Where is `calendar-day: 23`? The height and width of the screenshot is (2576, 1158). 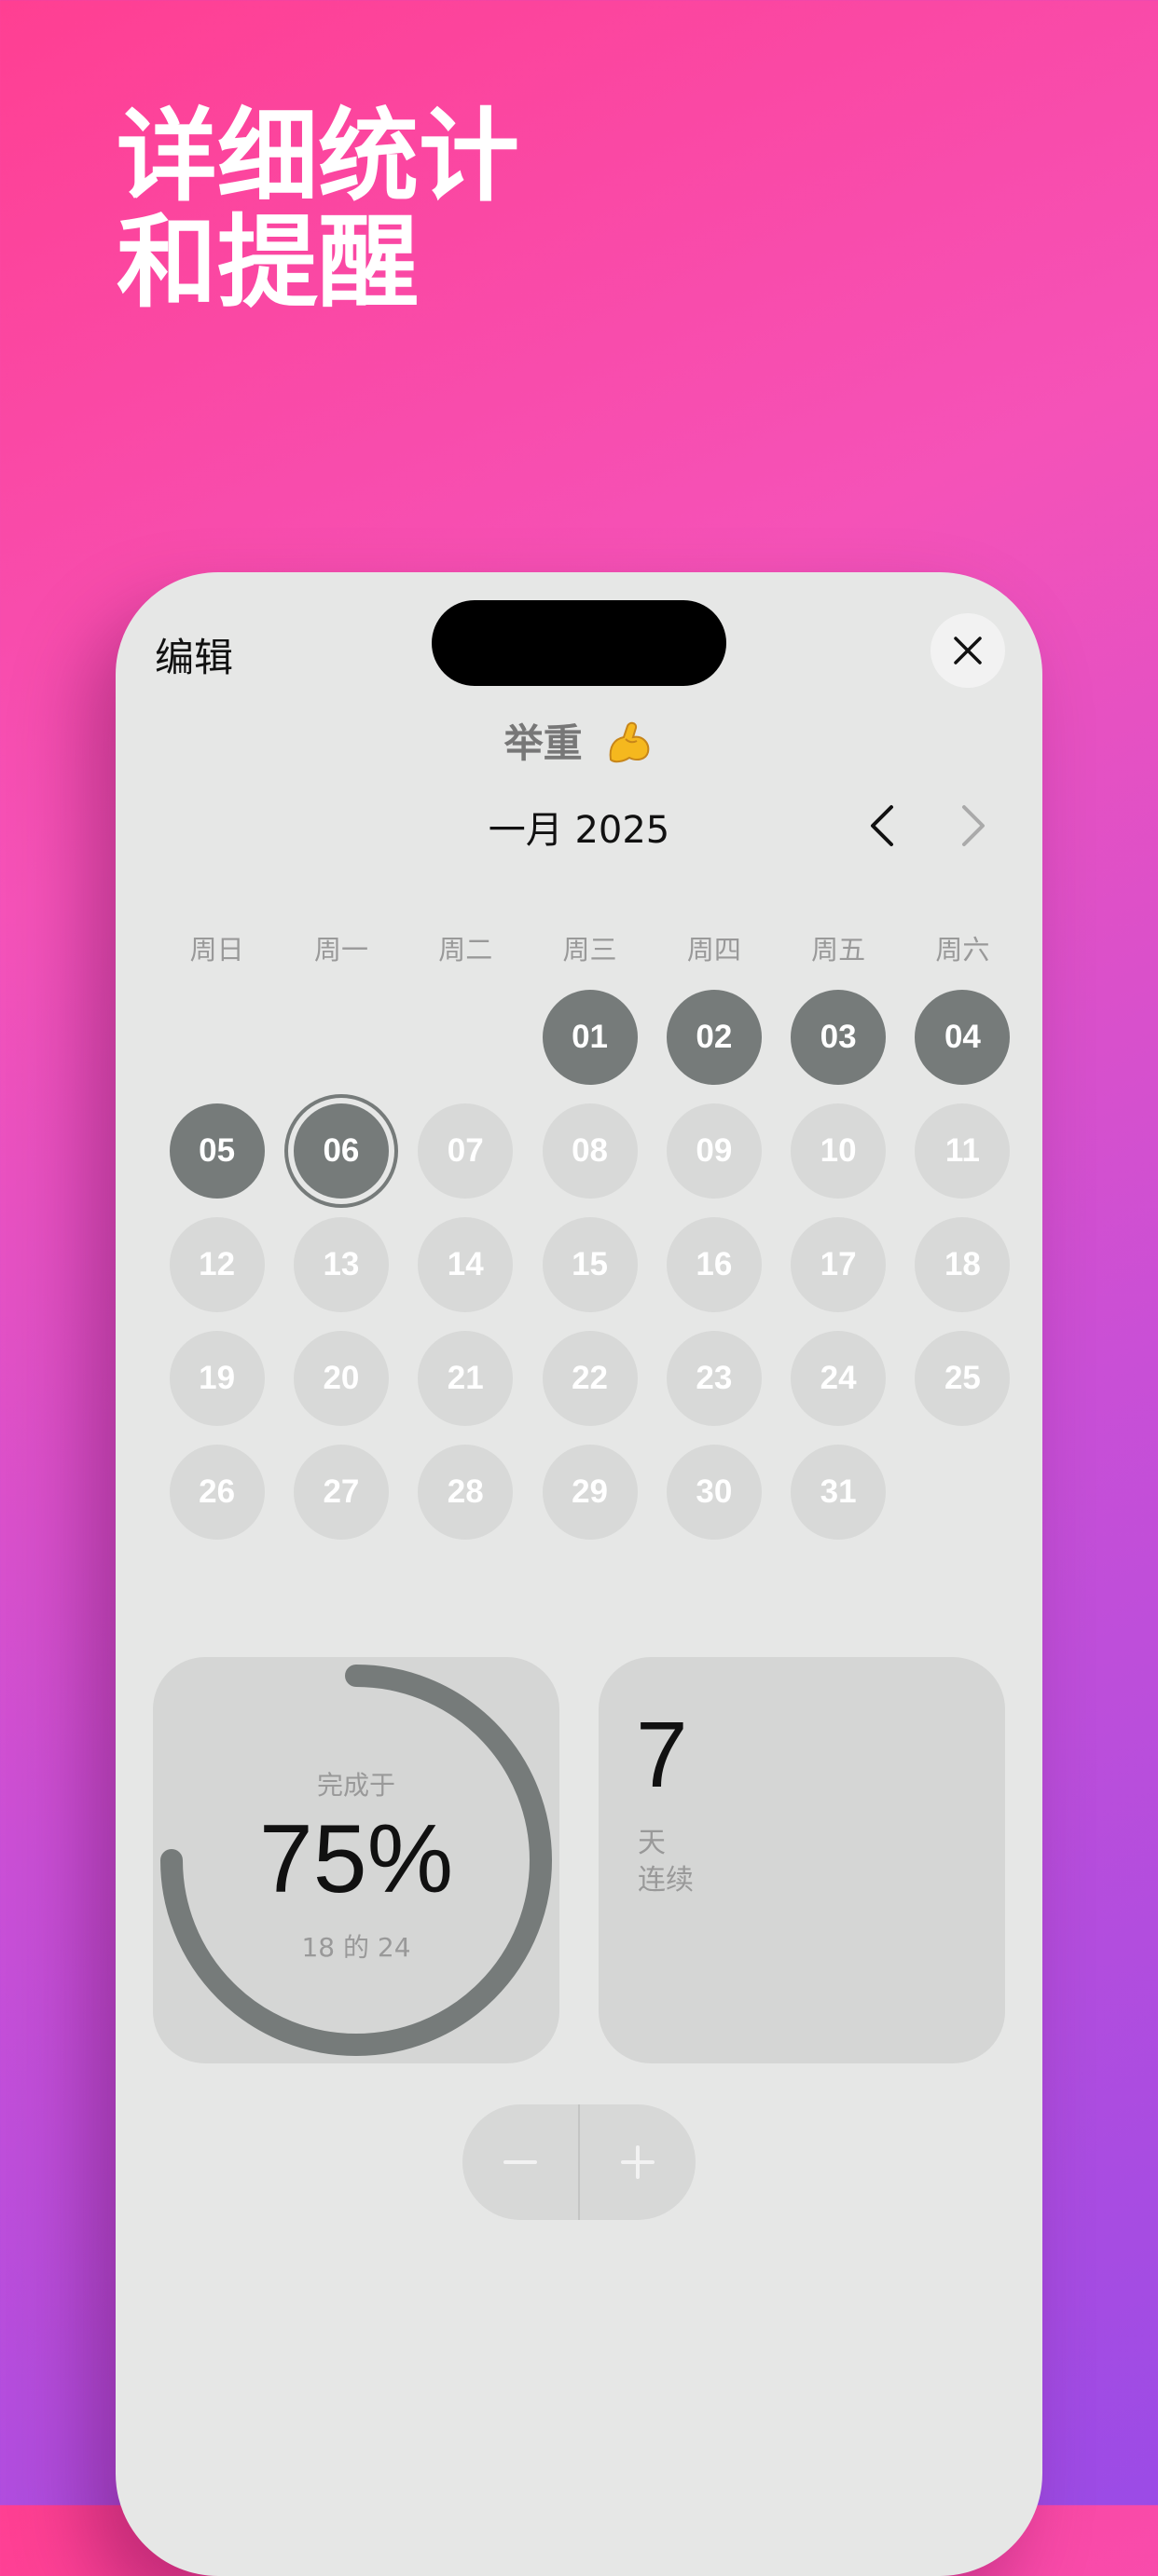
calendar-day: 23 is located at coordinates (714, 1378).